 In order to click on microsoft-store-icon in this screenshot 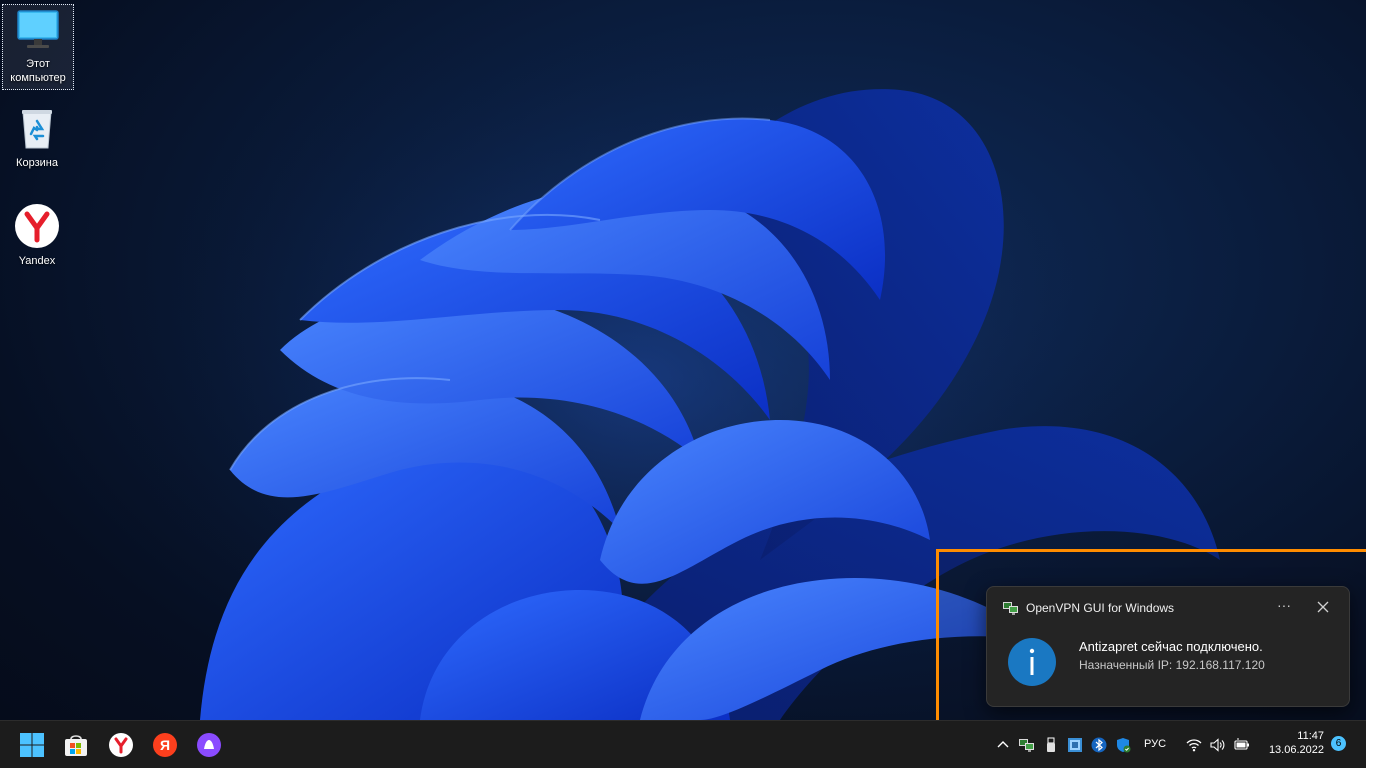, I will do `click(76, 745)`.